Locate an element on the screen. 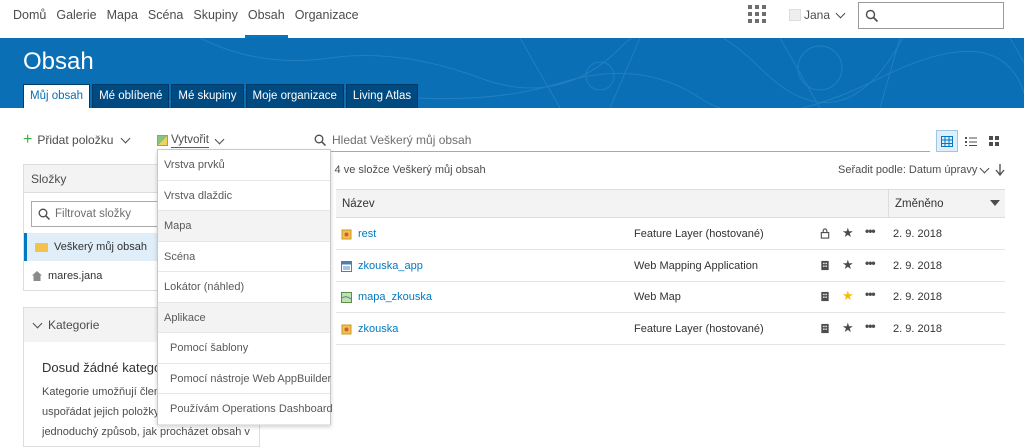 This screenshot has width=1024, height=447. create-menu-item: Pomocí nástroje Web AppBuilder is located at coordinates (244, 379).